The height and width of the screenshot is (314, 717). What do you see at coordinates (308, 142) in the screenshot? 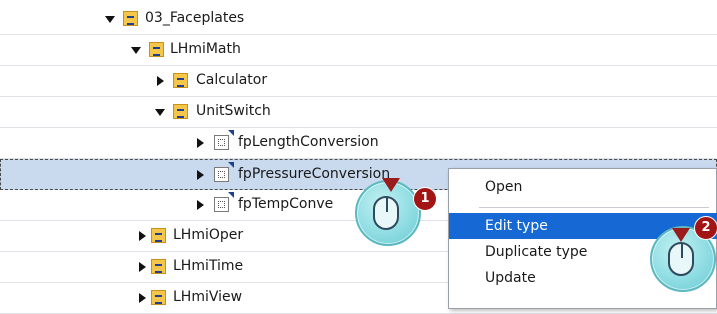
I see `tree-item-label: fpLengthConversion` at bounding box center [308, 142].